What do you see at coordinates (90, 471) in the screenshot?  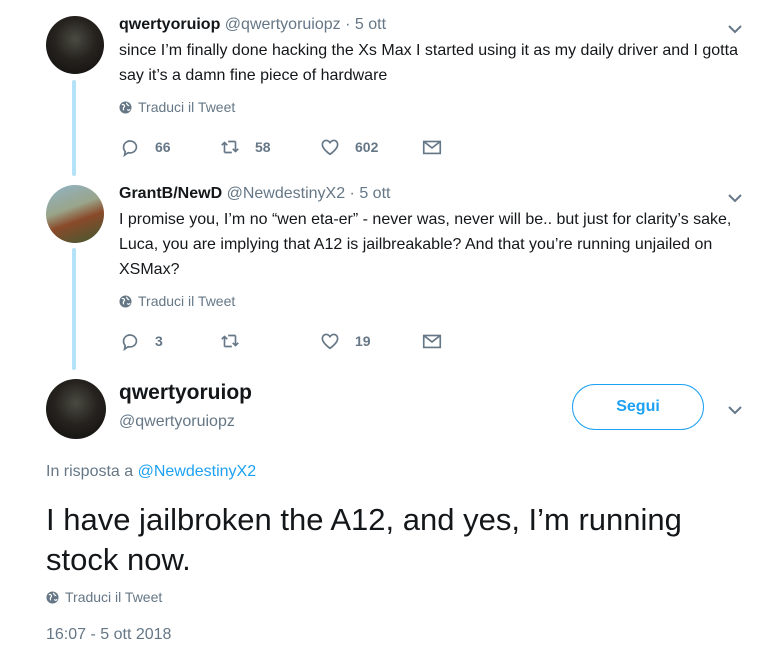 I see `reply-prefix: In risposta a` at bounding box center [90, 471].